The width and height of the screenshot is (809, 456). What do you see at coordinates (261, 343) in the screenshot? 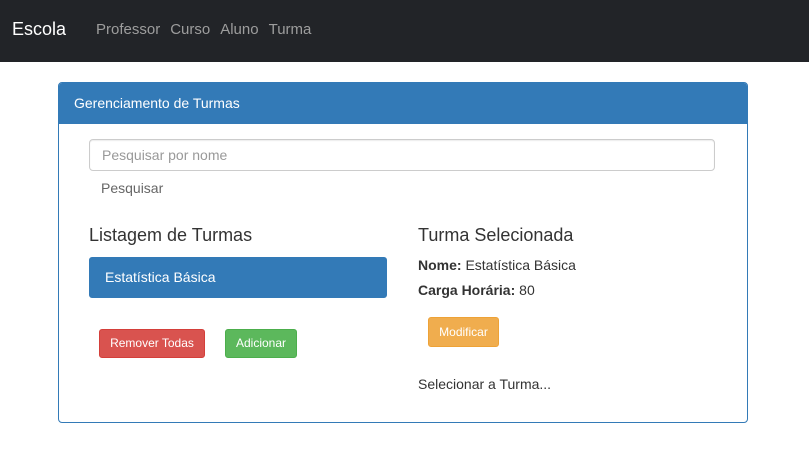
I see `add-button: Adicionar` at bounding box center [261, 343].